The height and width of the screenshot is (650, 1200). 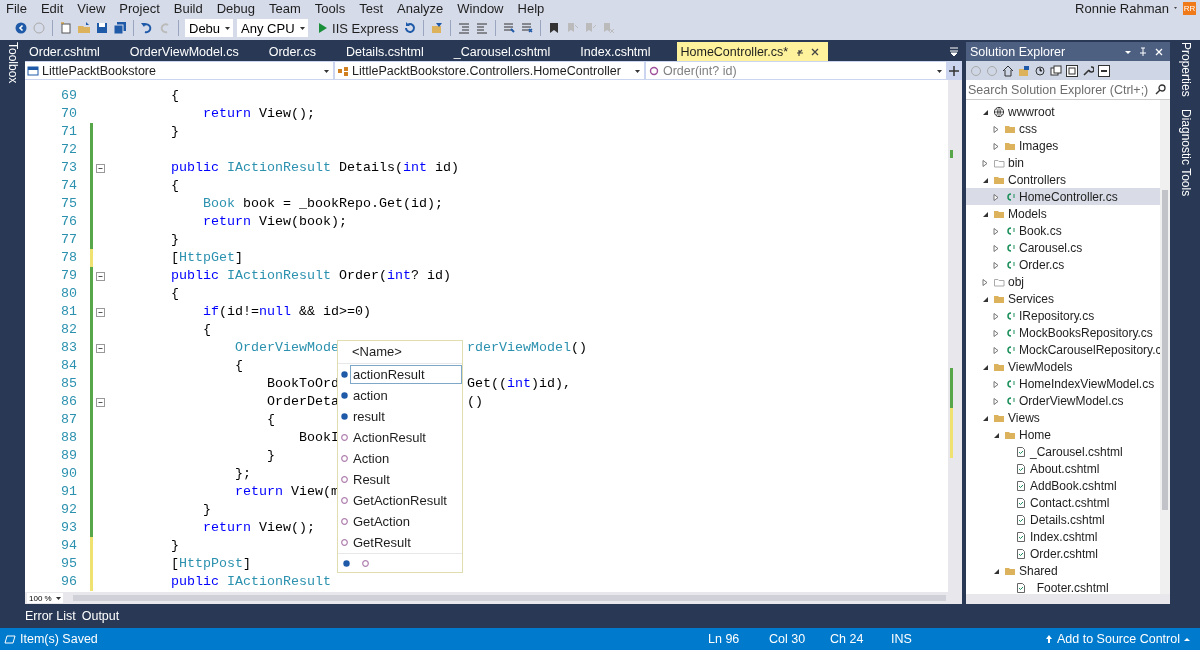 What do you see at coordinates (1185, 152) in the screenshot?
I see `side-panel-tab: Diagnostic Tools` at bounding box center [1185, 152].